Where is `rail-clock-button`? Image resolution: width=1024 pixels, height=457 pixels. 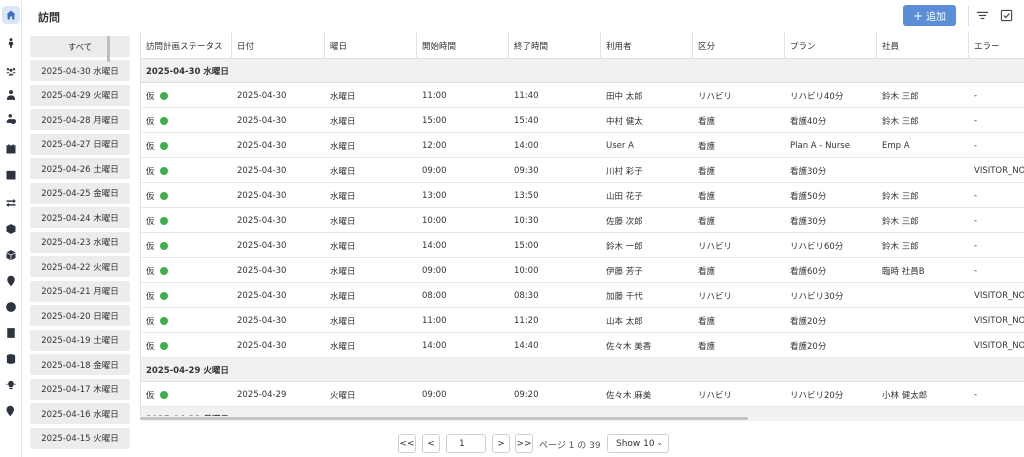
rail-clock-button is located at coordinates (11, 307).